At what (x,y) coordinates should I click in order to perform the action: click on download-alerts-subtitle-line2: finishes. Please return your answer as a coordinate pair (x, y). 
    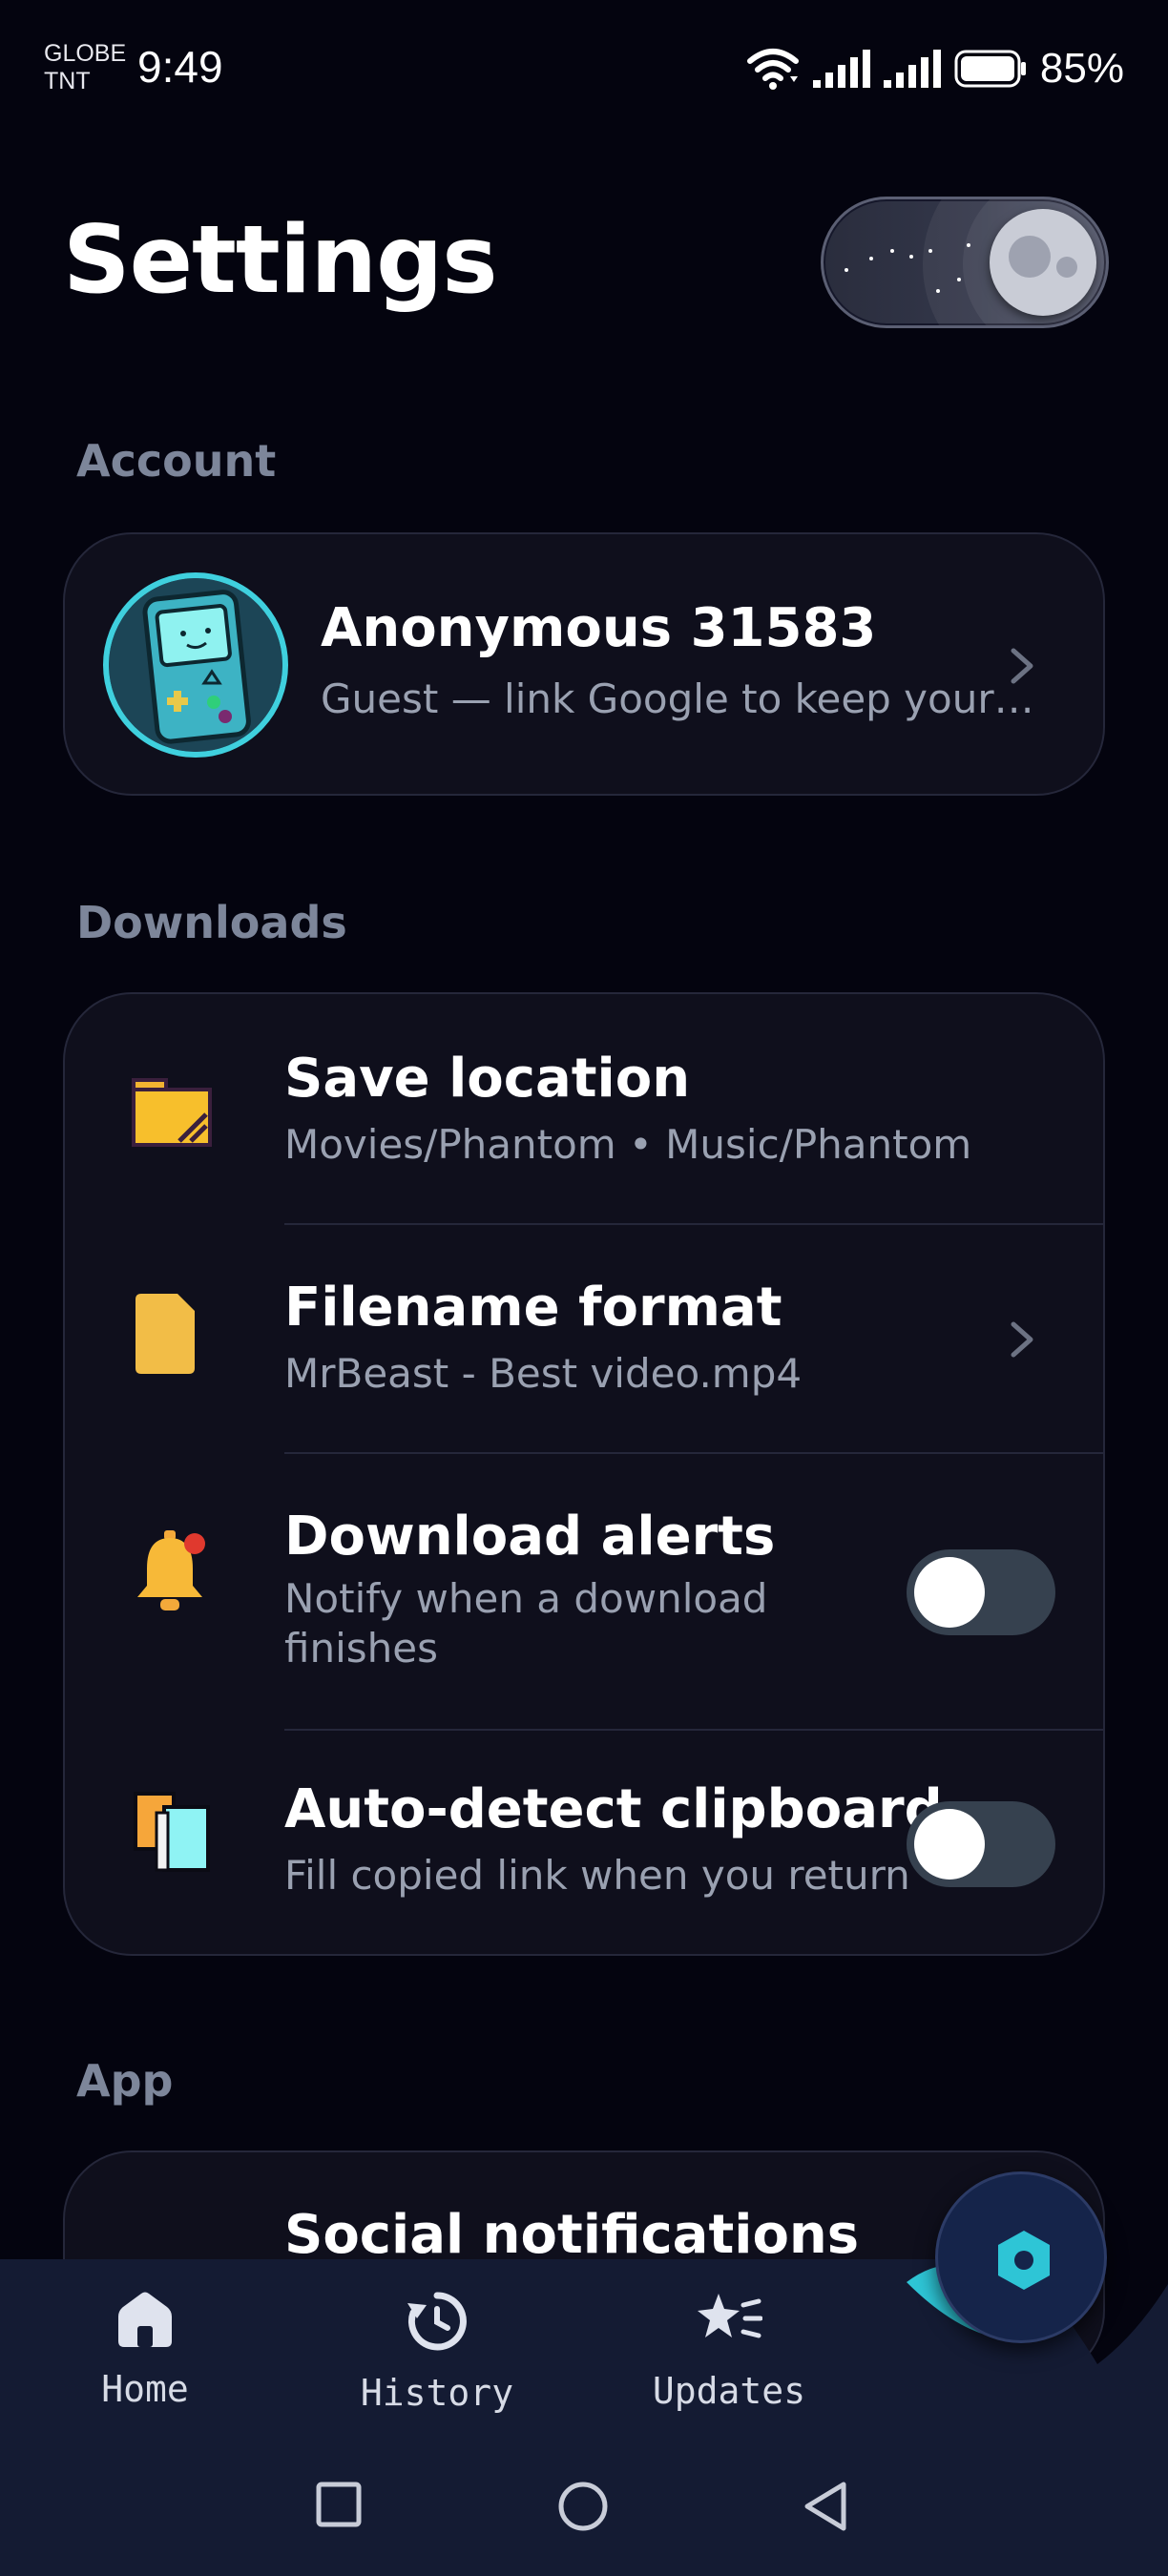
    Looking at the image, I should click on (361, 1648).